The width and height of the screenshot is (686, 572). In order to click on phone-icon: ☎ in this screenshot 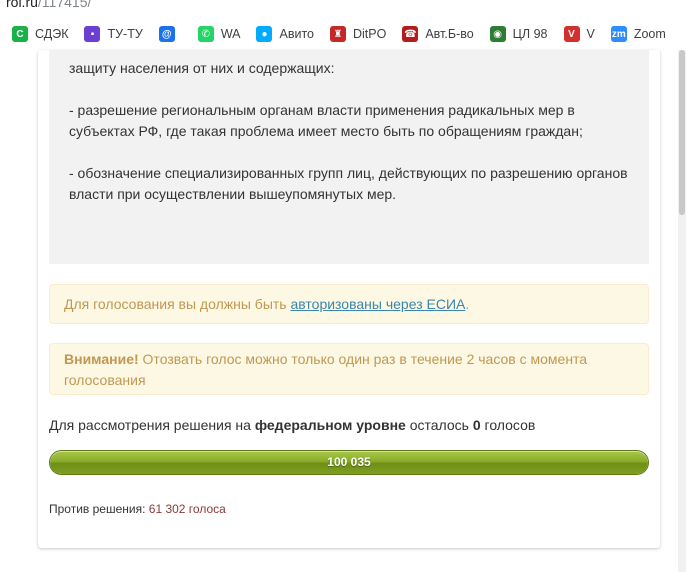, I will do `click(410, 34)`.